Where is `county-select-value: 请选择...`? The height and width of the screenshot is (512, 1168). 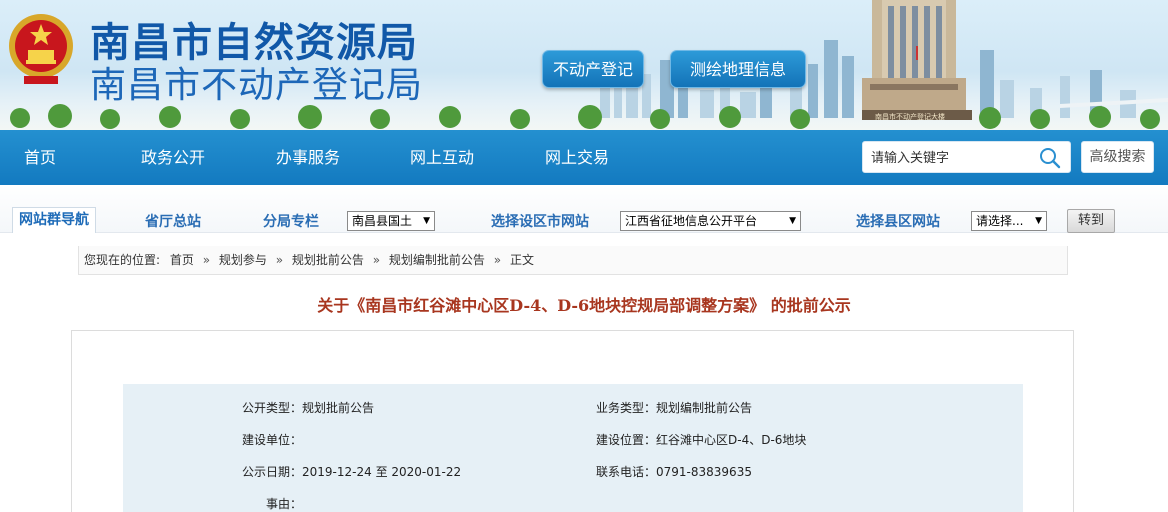 county-select-value: 请选择... is located at coordinates (1000, 221).